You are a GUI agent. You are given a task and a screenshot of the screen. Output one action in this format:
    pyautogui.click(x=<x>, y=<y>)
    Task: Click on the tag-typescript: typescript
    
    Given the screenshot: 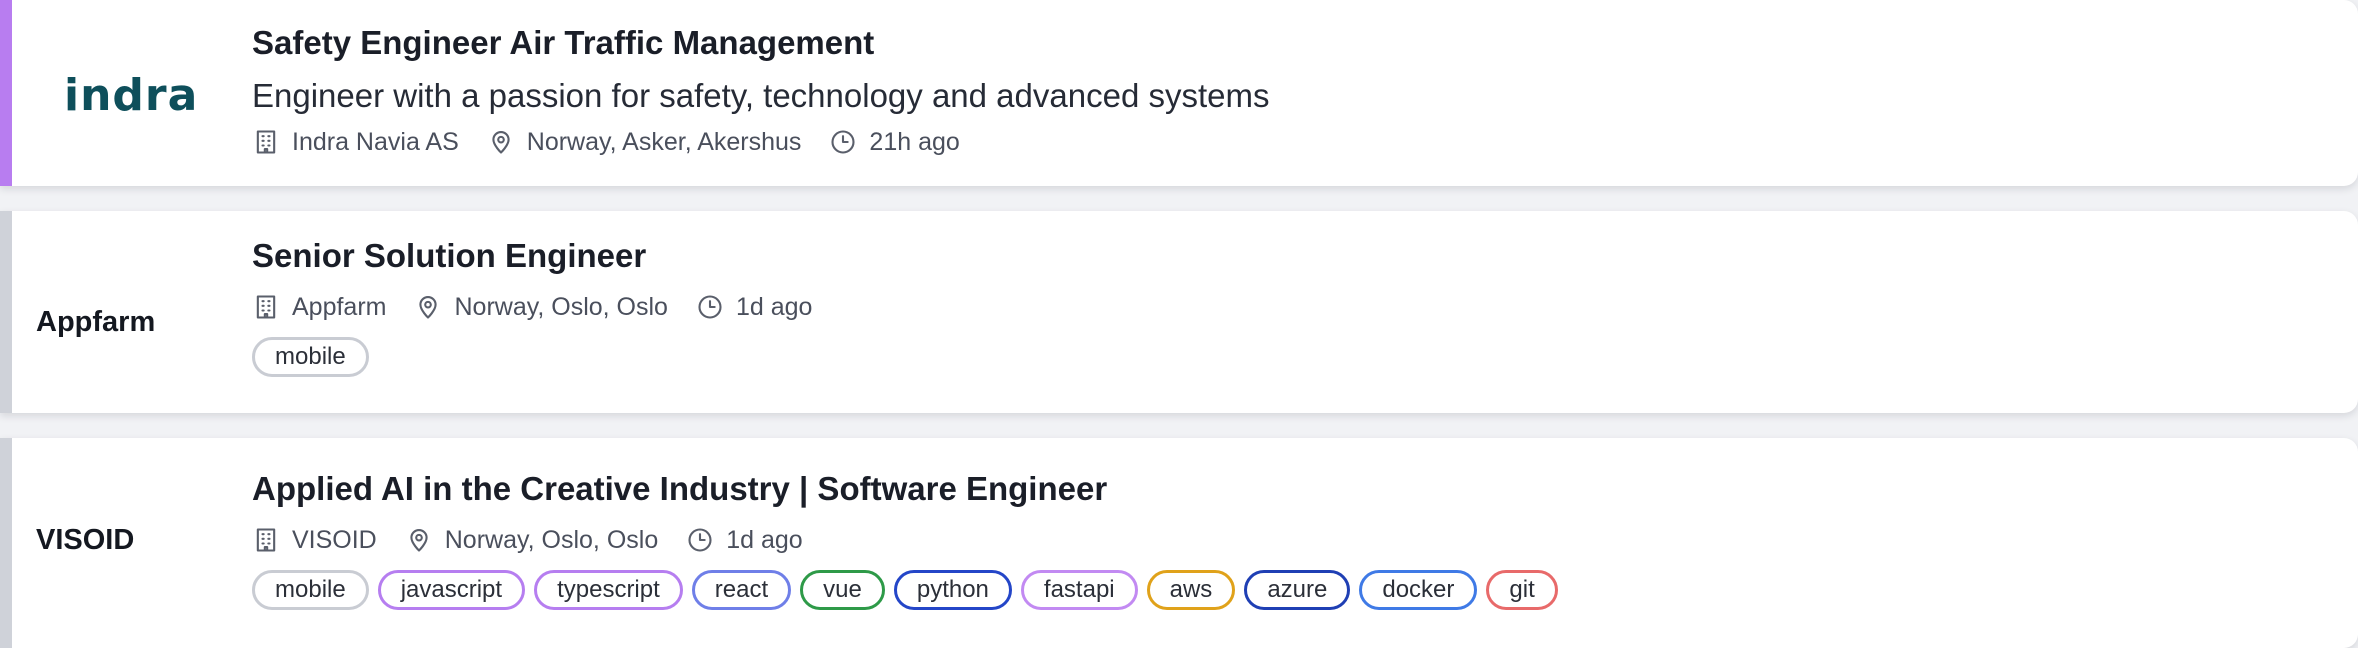 What is the action you would take?
    pyautogui.click(x=608, y=590)
    